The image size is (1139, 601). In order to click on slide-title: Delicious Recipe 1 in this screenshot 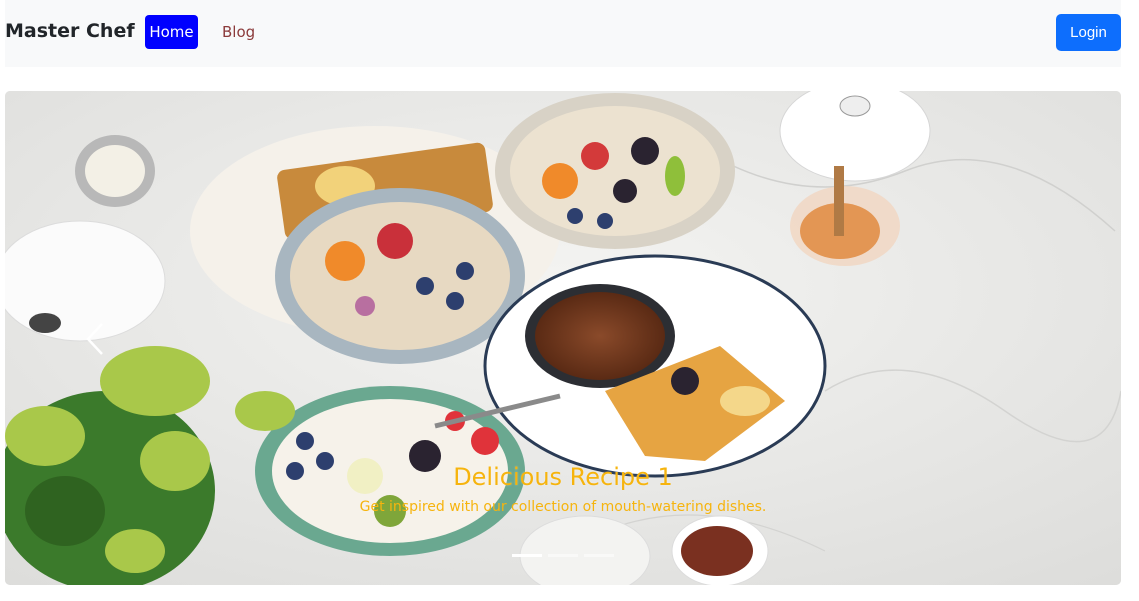, I will do `click(563, 477)`.